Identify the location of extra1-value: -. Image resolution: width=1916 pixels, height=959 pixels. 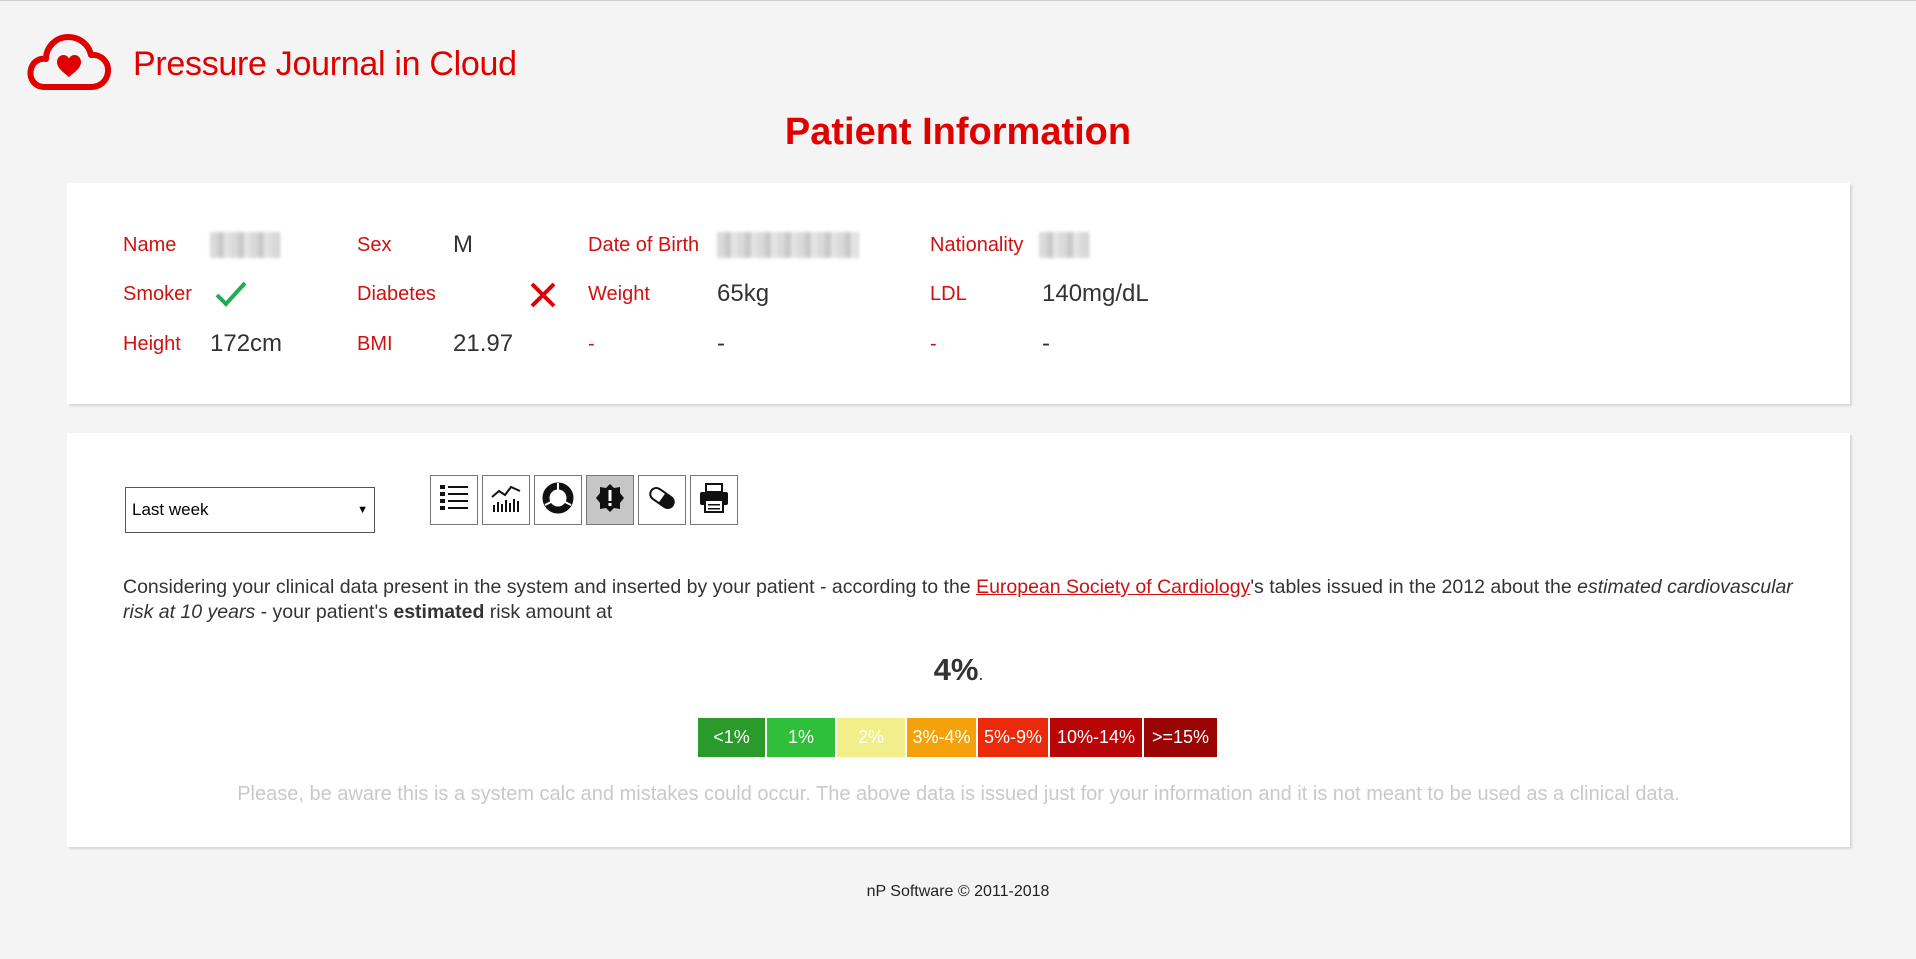
(721, 343).